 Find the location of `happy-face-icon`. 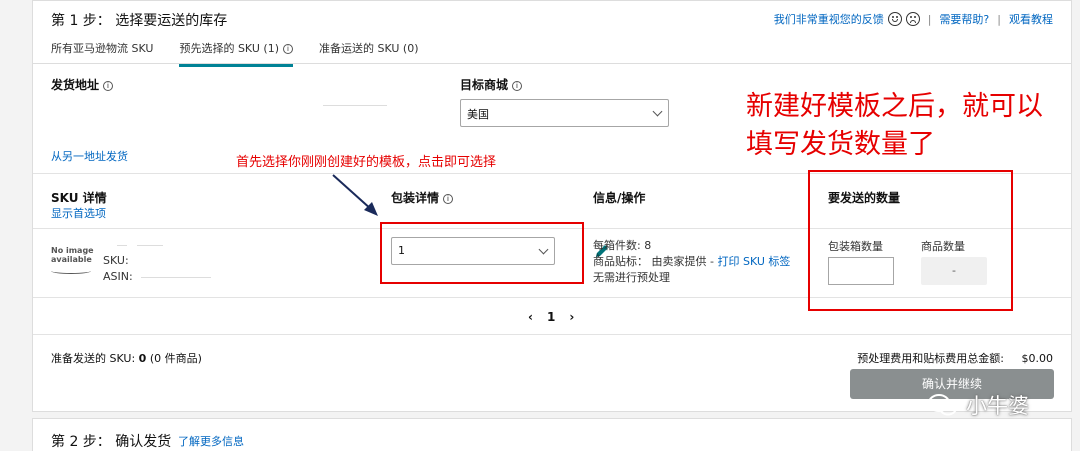

happy-face-icon is located at coordinates (894, 19).